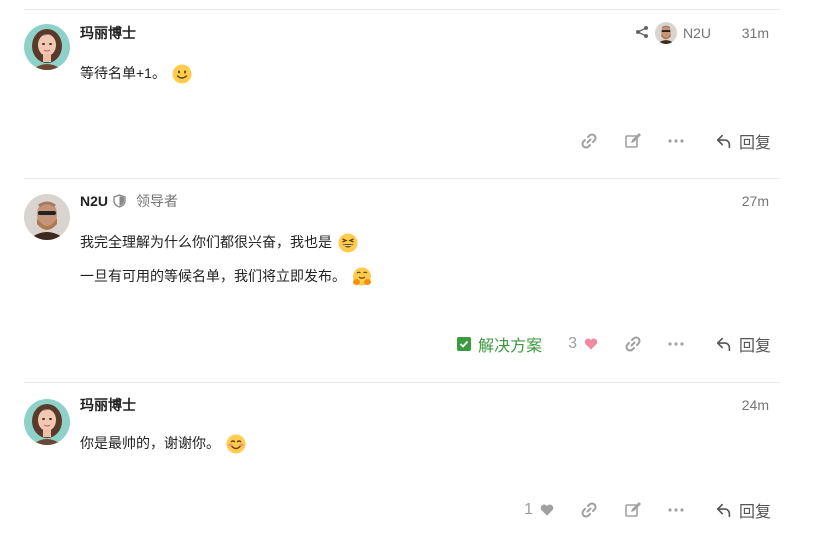 The width and height of the screenshot is (815, 548). What do you see at coordinates (666, 33) in the screenshot?
I see `reply-to-avatar` at bounding box center [666, 33].